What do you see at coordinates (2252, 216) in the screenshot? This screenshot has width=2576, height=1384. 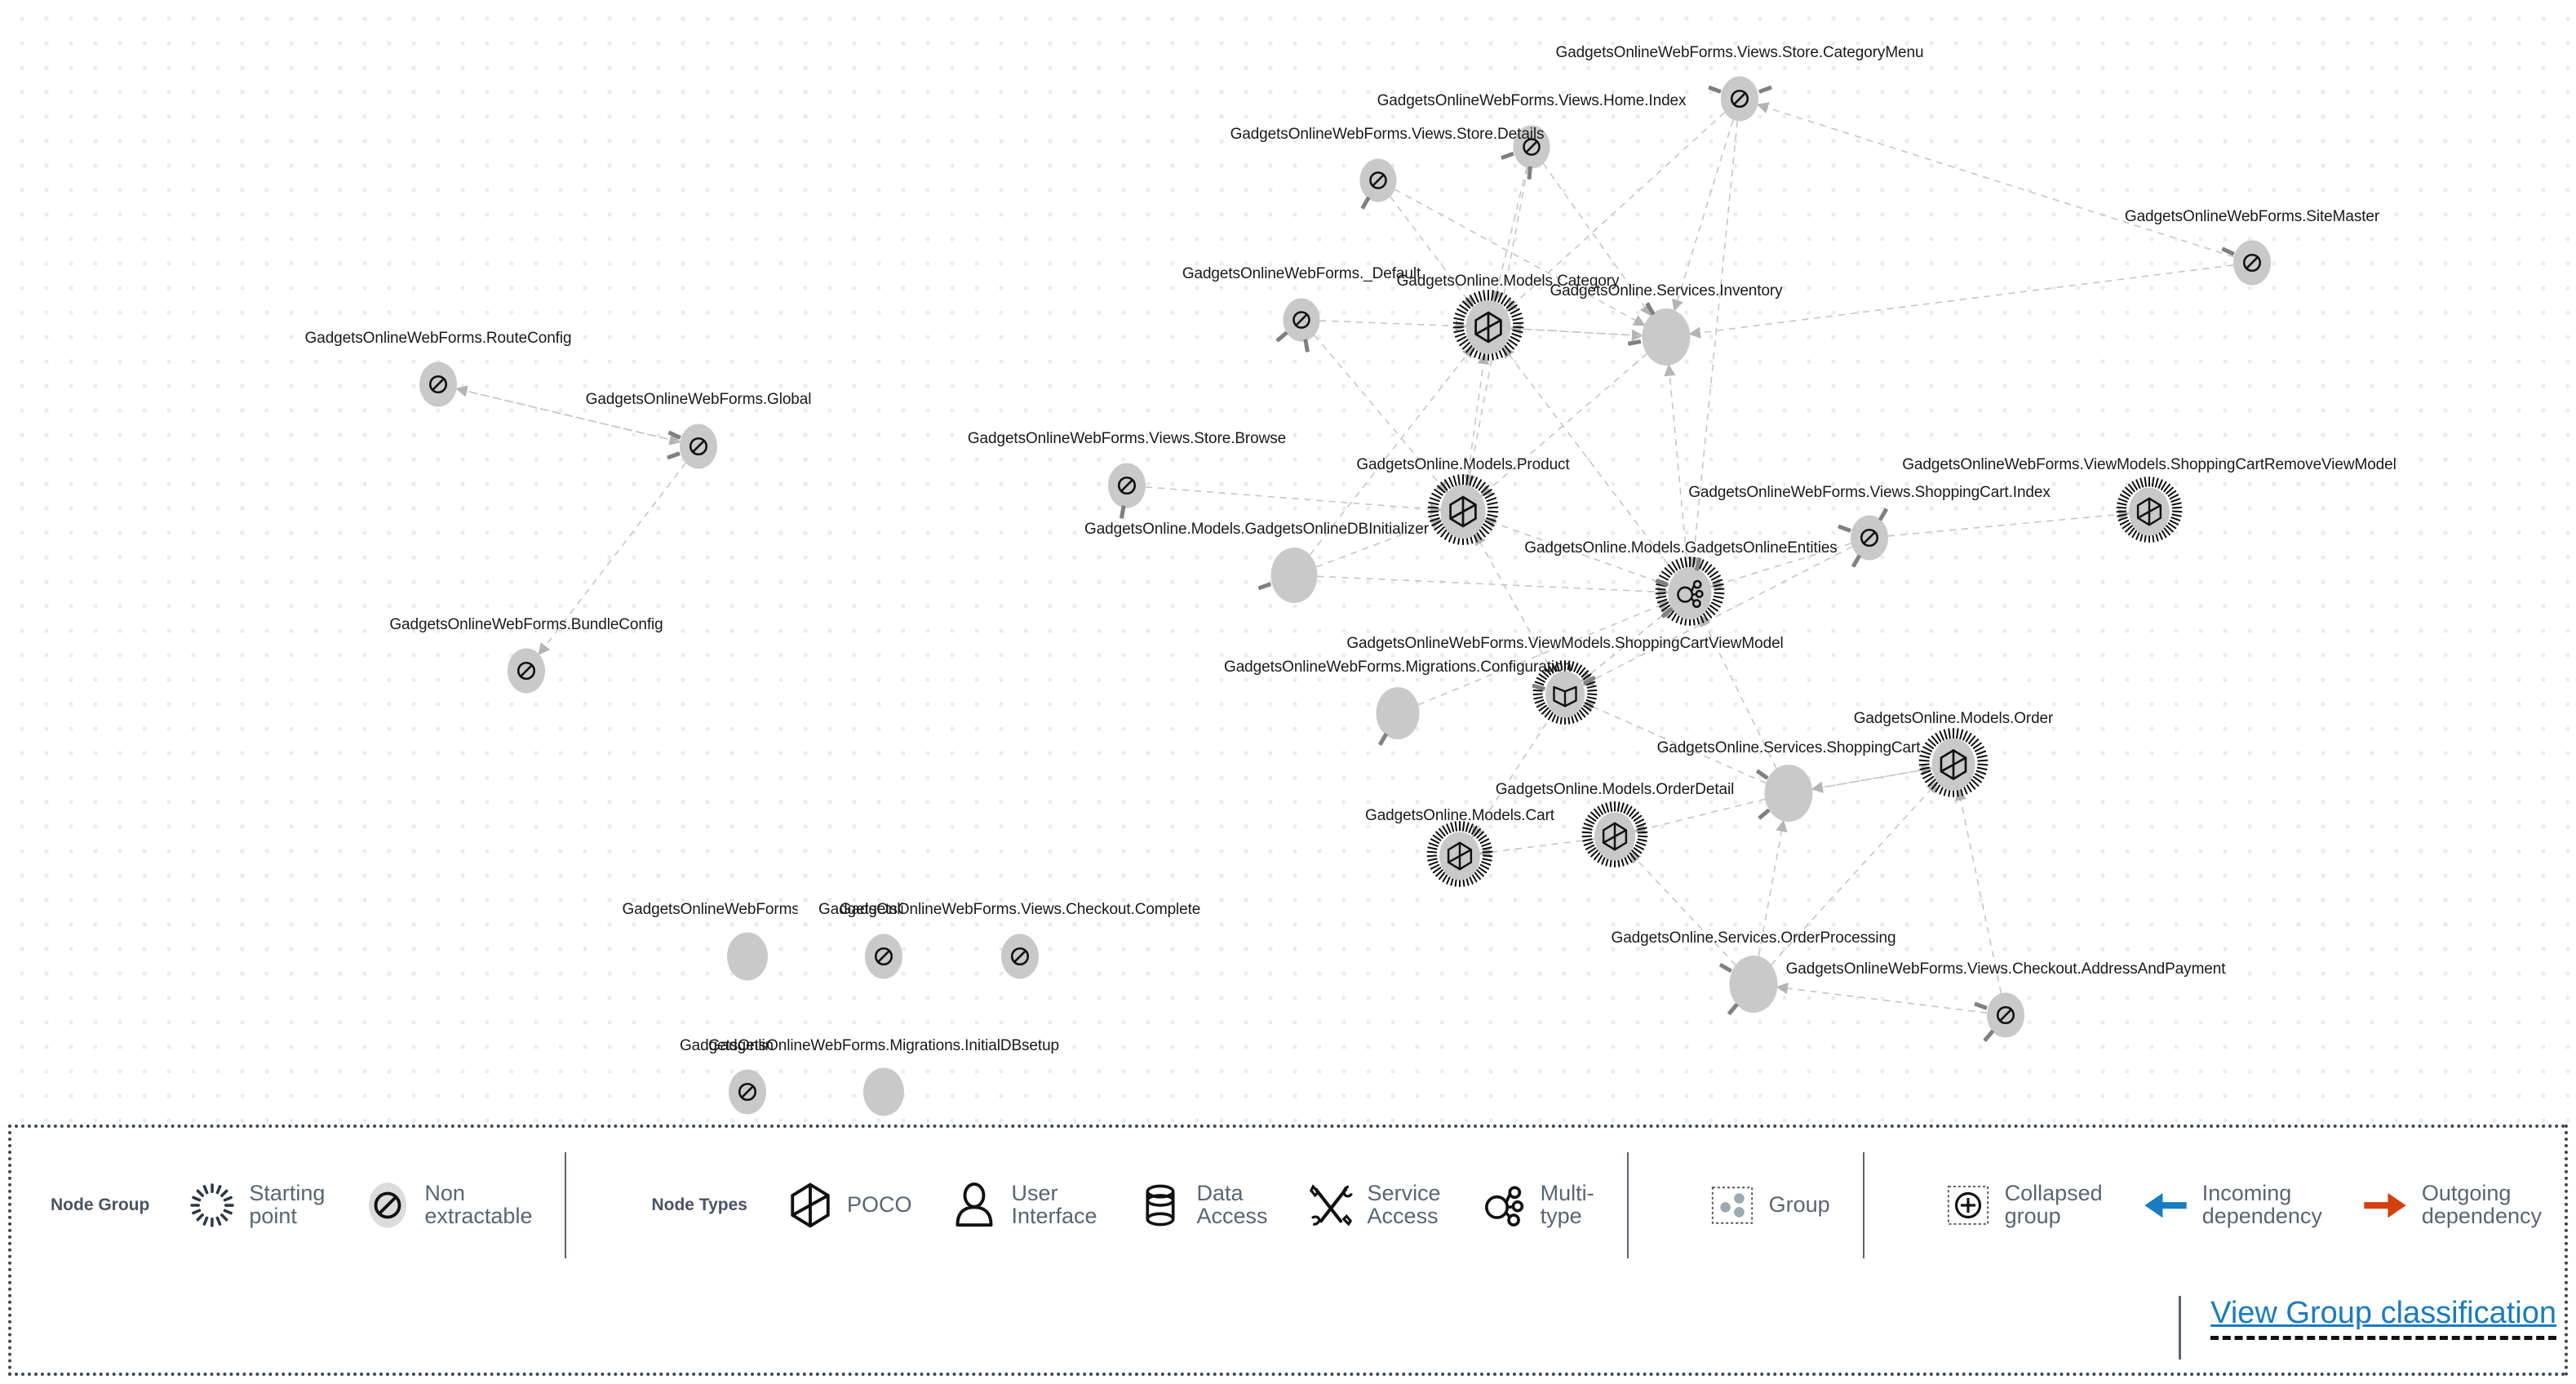 I see `node-label: GadgetsOnlineWebForms.SiteMaster` at bounding box center [2252, 216].